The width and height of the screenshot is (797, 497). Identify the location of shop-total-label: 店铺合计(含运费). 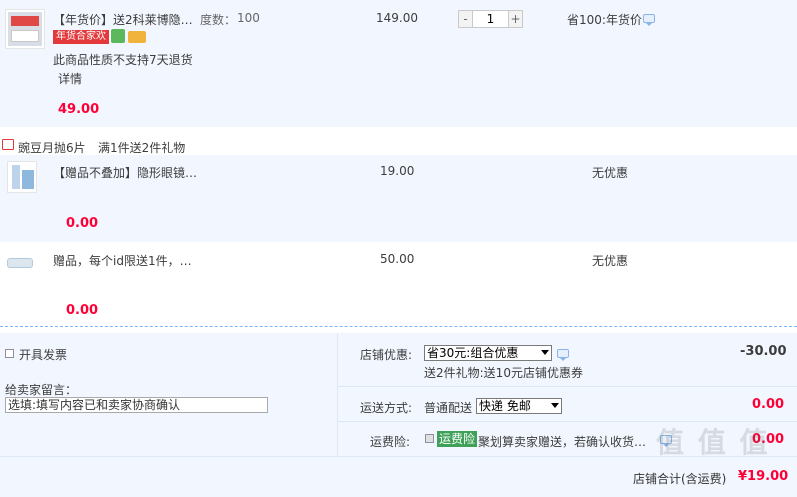
(680, 479).